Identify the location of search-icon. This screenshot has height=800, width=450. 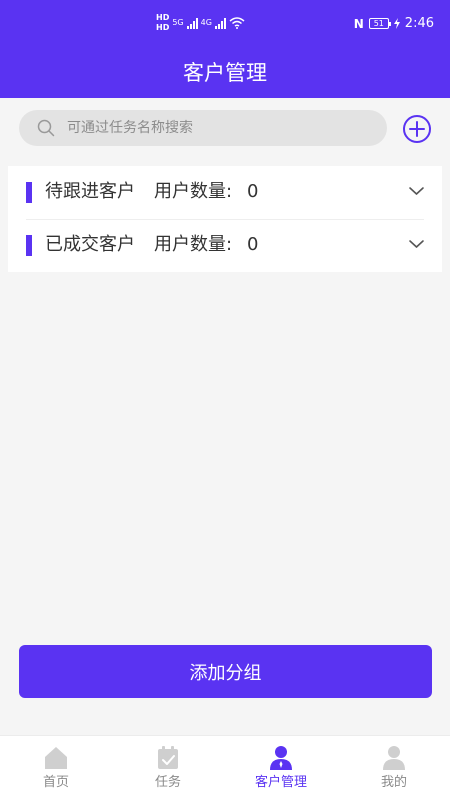
(46, 128).